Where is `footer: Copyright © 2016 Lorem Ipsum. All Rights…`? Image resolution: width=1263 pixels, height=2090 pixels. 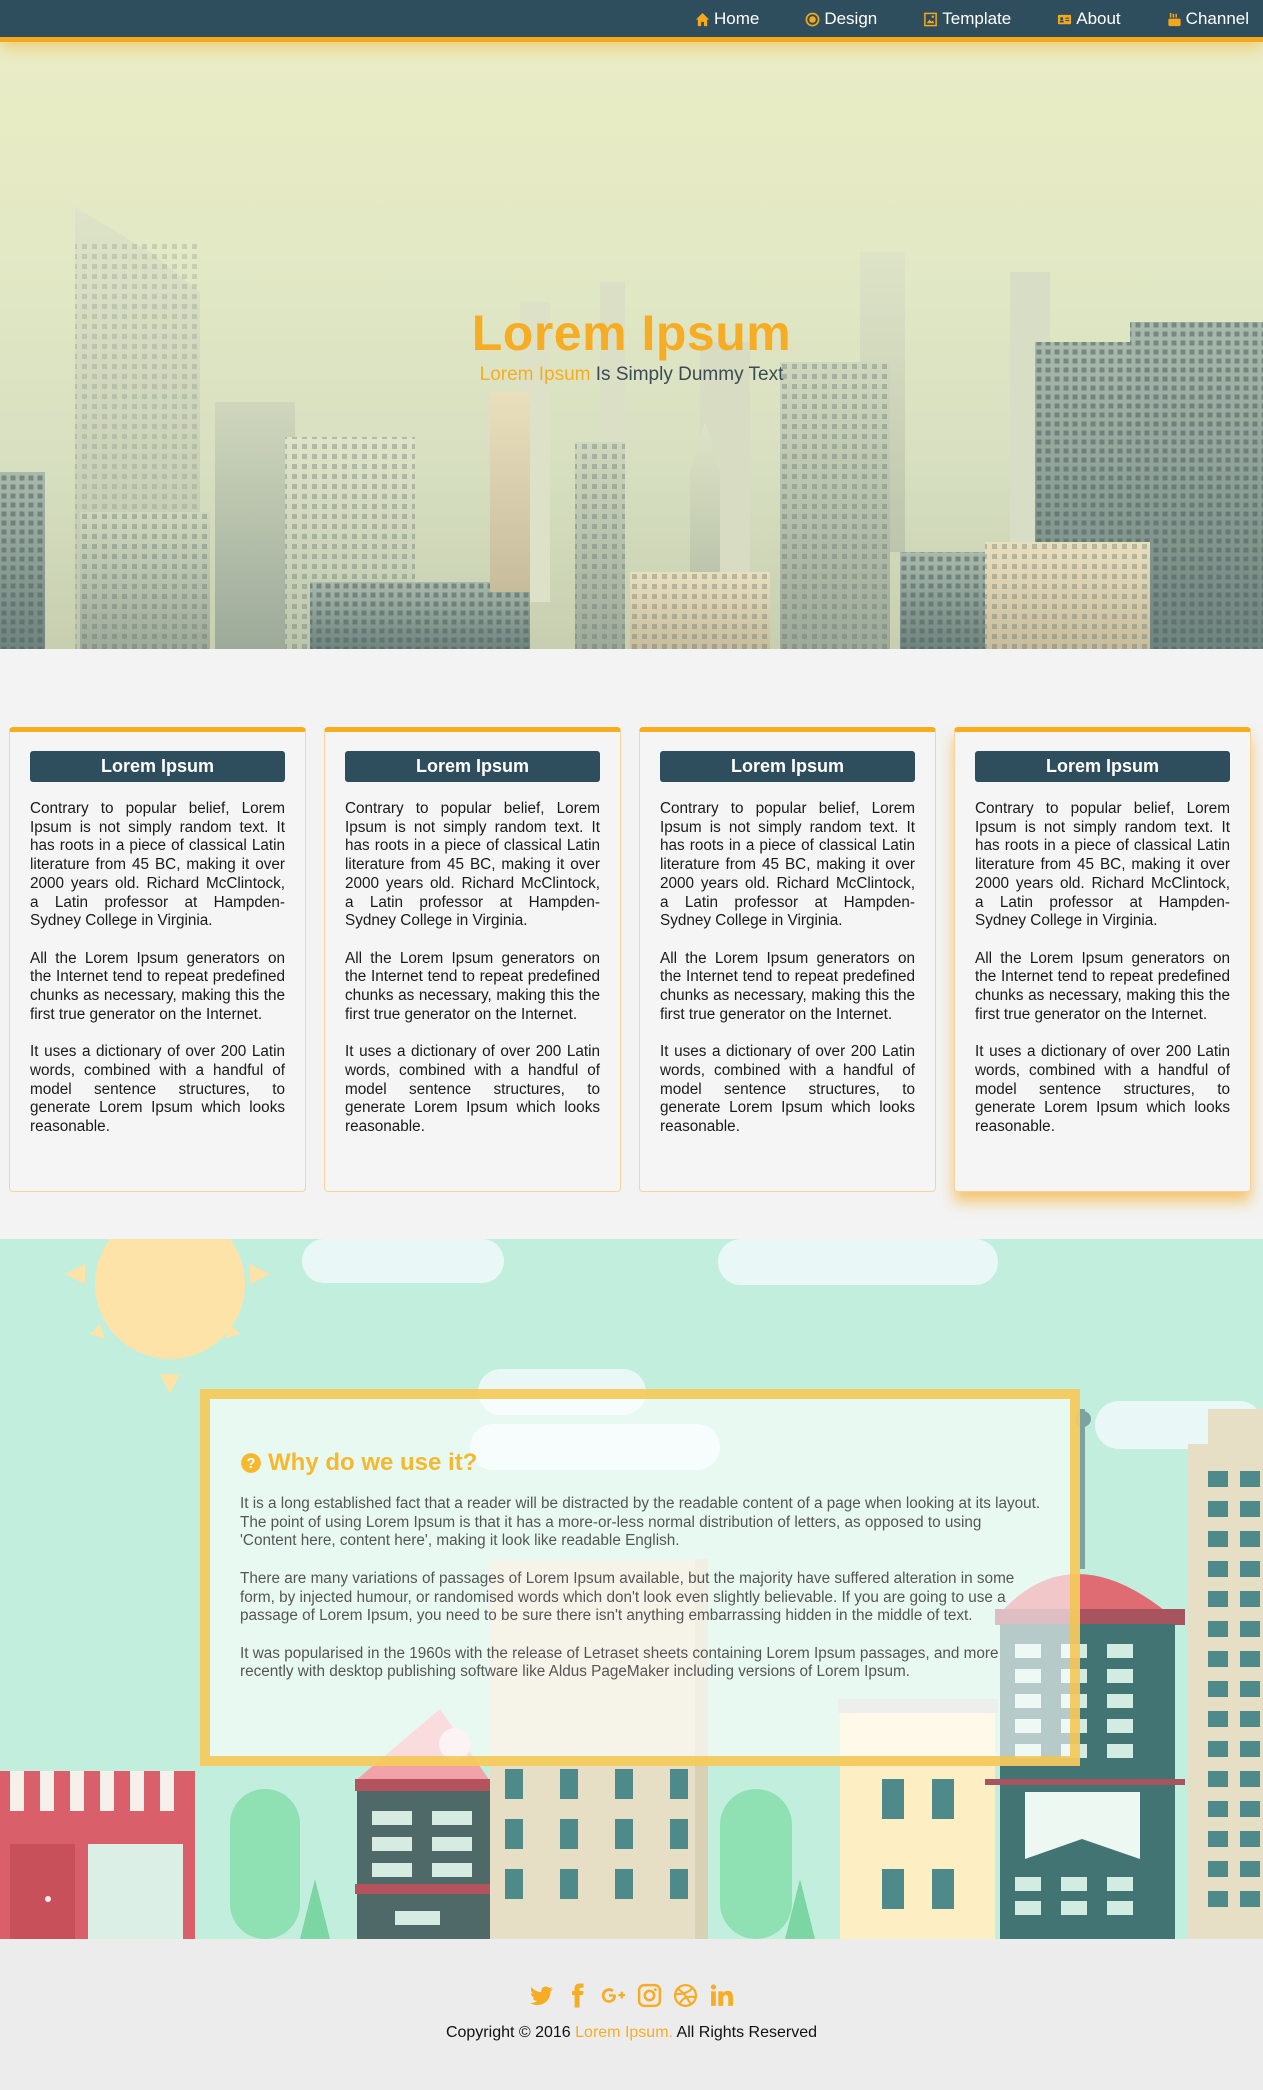 footer: Copyright © 2016 Lorem Ipsum. All Rights… is located at coordinates (631, 2014).